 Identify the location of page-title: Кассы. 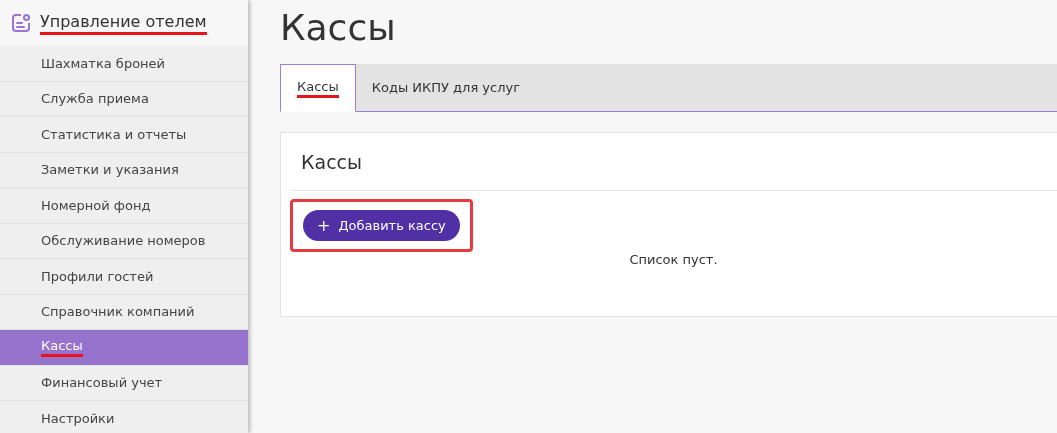
(338, 28).